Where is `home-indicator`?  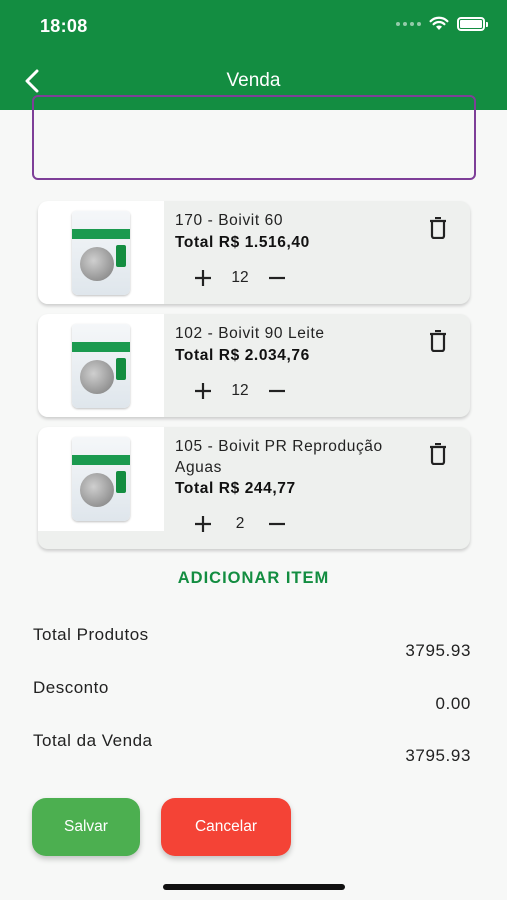 home-indicator is located at coordinates (254, 887).